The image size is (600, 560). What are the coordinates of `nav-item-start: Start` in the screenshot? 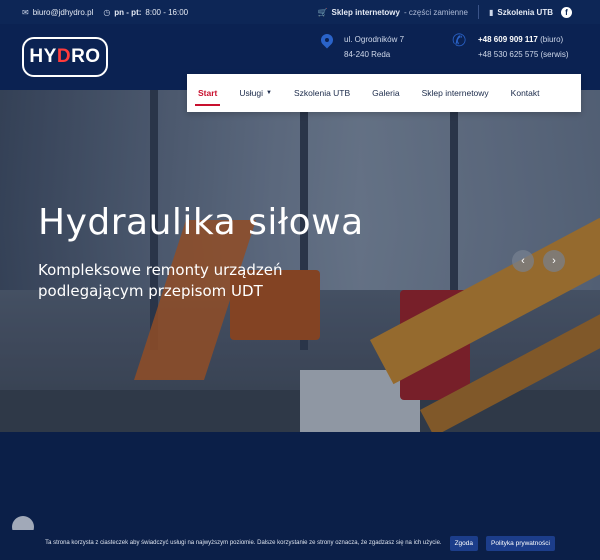 It's located at (207, 93).